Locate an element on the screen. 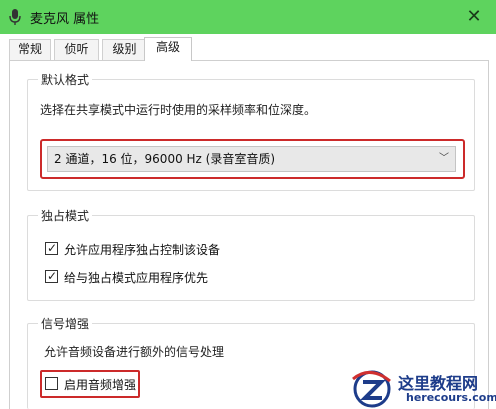  signal-enhancement-legend: 信号增强 is located at coordinates (65, 323).